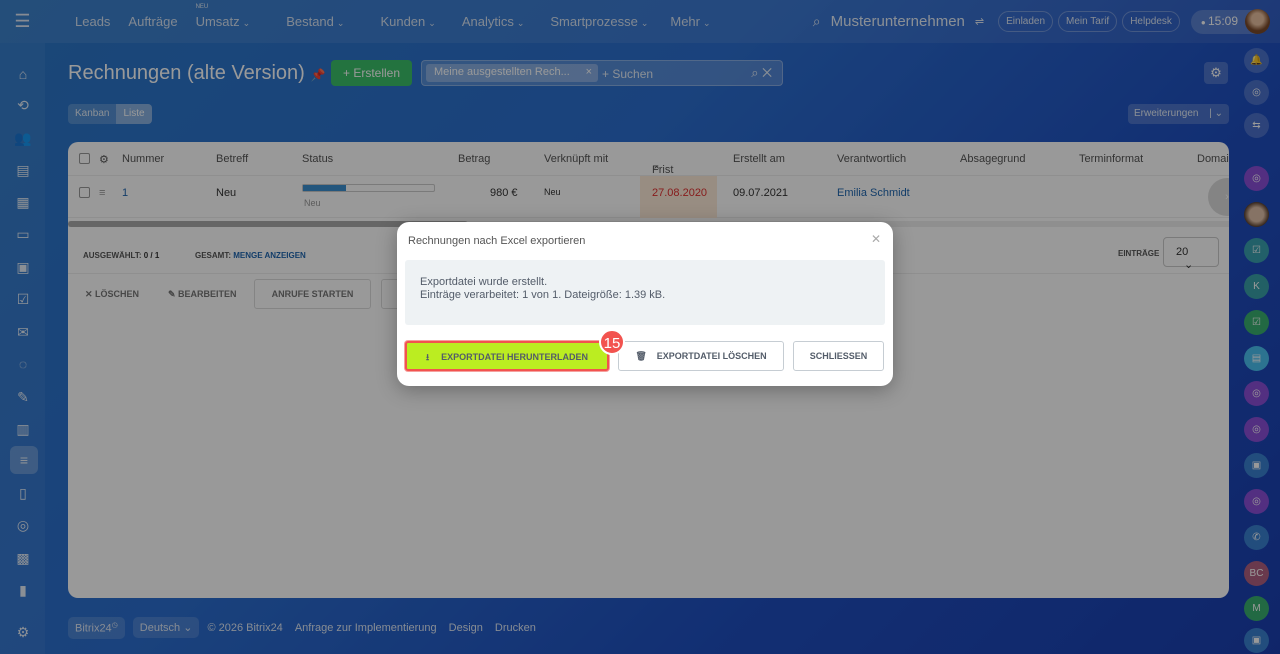  I want to click on close-dialog-button: SCHLIESSEN, so click(838, 356).